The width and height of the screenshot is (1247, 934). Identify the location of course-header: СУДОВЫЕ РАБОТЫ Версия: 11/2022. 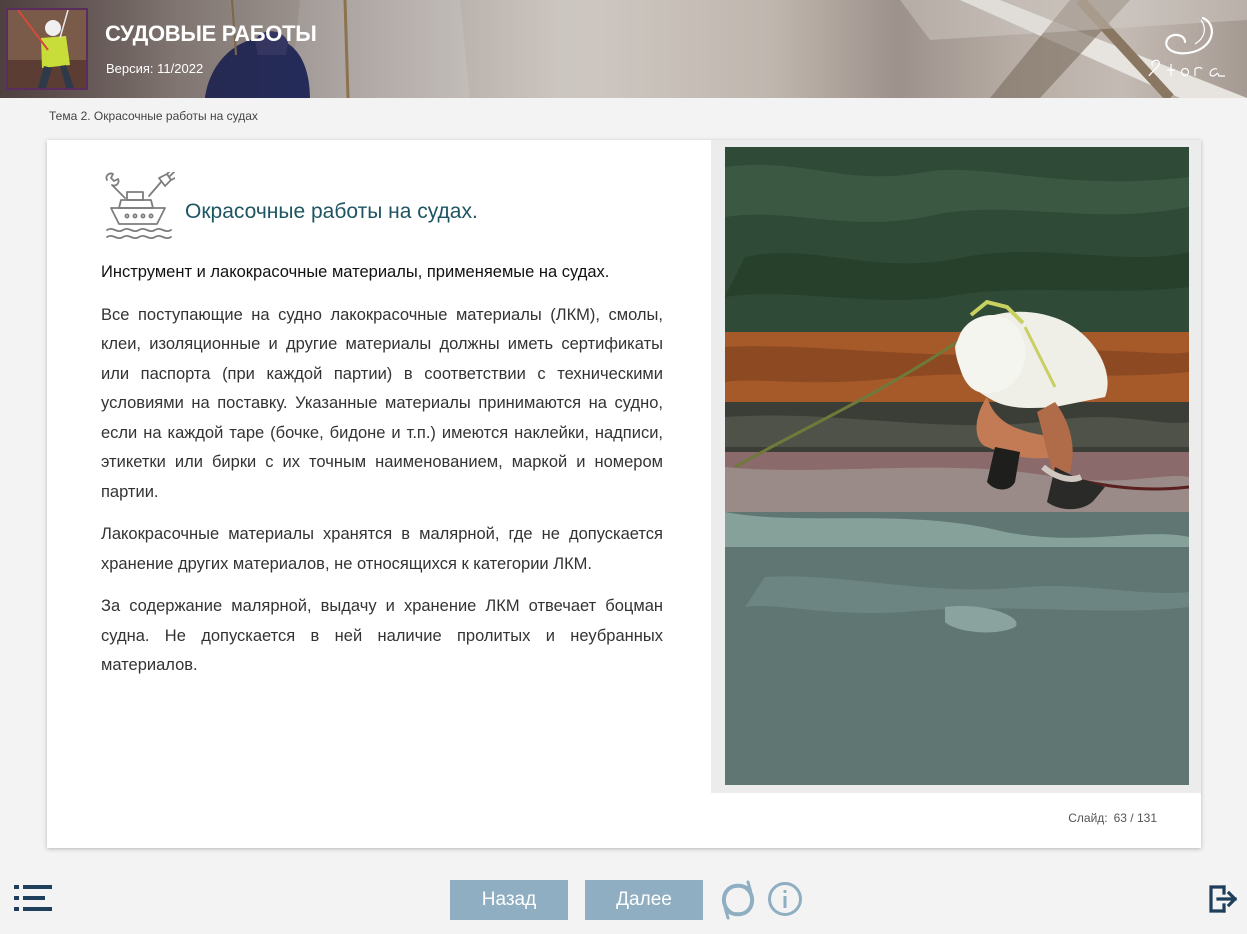
(623, 49).